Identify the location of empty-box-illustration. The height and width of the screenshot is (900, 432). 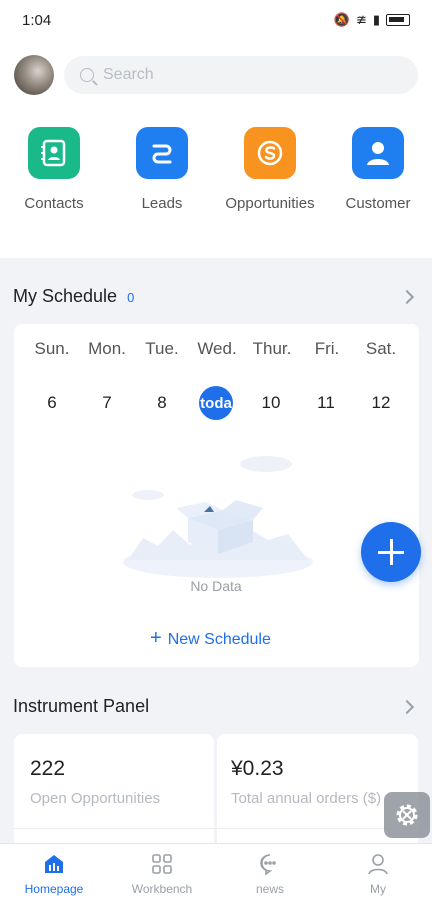
(218, 517).